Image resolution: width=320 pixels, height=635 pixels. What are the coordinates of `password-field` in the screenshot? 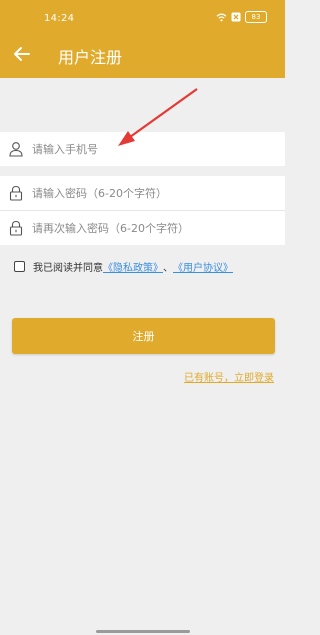 It's located at (142, 193).